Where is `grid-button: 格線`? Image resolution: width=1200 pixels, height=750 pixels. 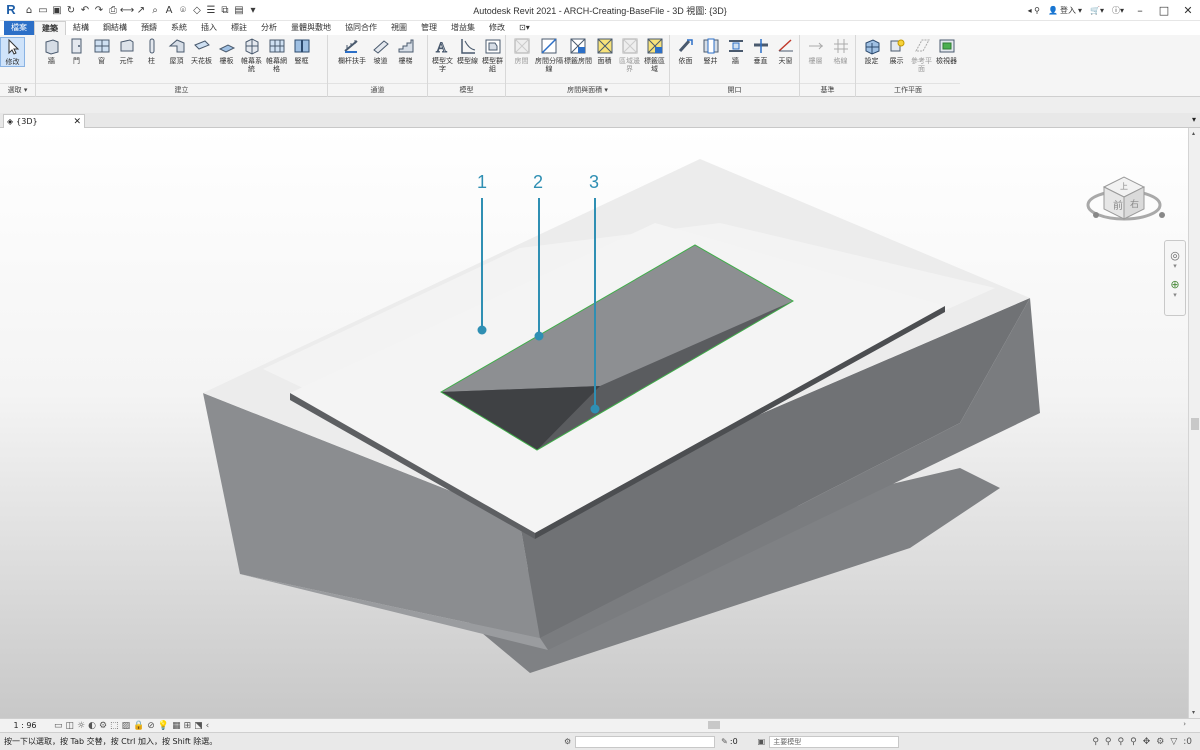
grid-button: 格線 is located at coordinates (840, 51).